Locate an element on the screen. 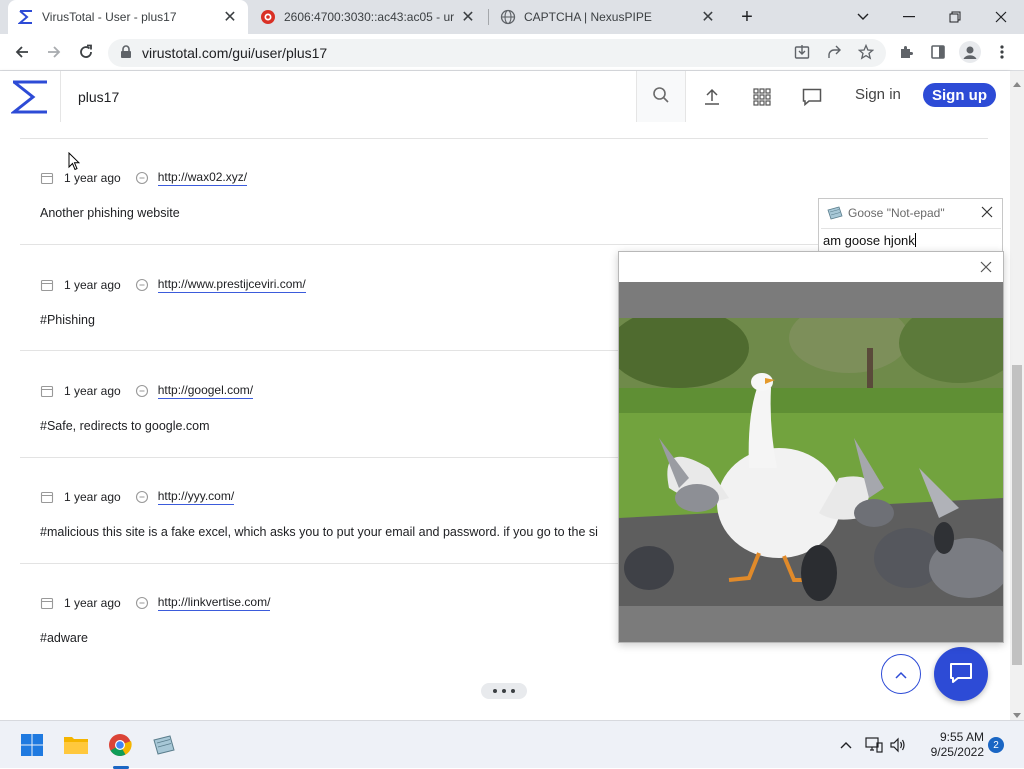 The height and width of the screenshot is (769, 1024). restore-button is located at coordinates (955, 17).